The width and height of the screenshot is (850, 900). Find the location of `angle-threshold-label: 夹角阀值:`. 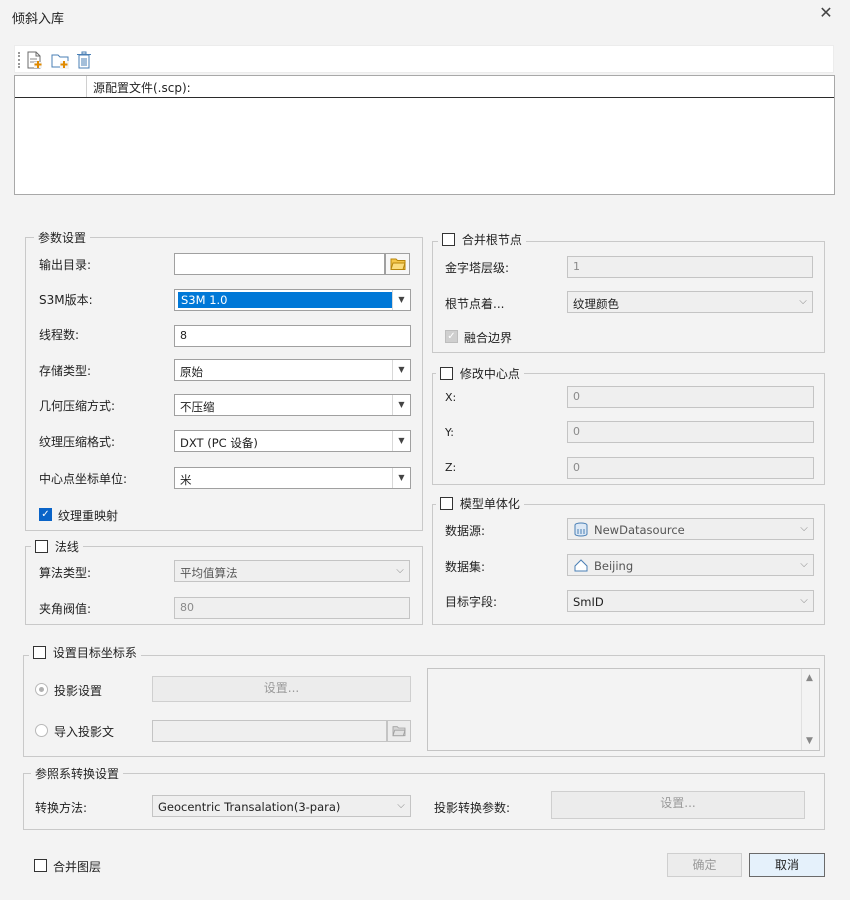

angle-threshold-label: 夹角阀值: is located at coordinates (65, 609).